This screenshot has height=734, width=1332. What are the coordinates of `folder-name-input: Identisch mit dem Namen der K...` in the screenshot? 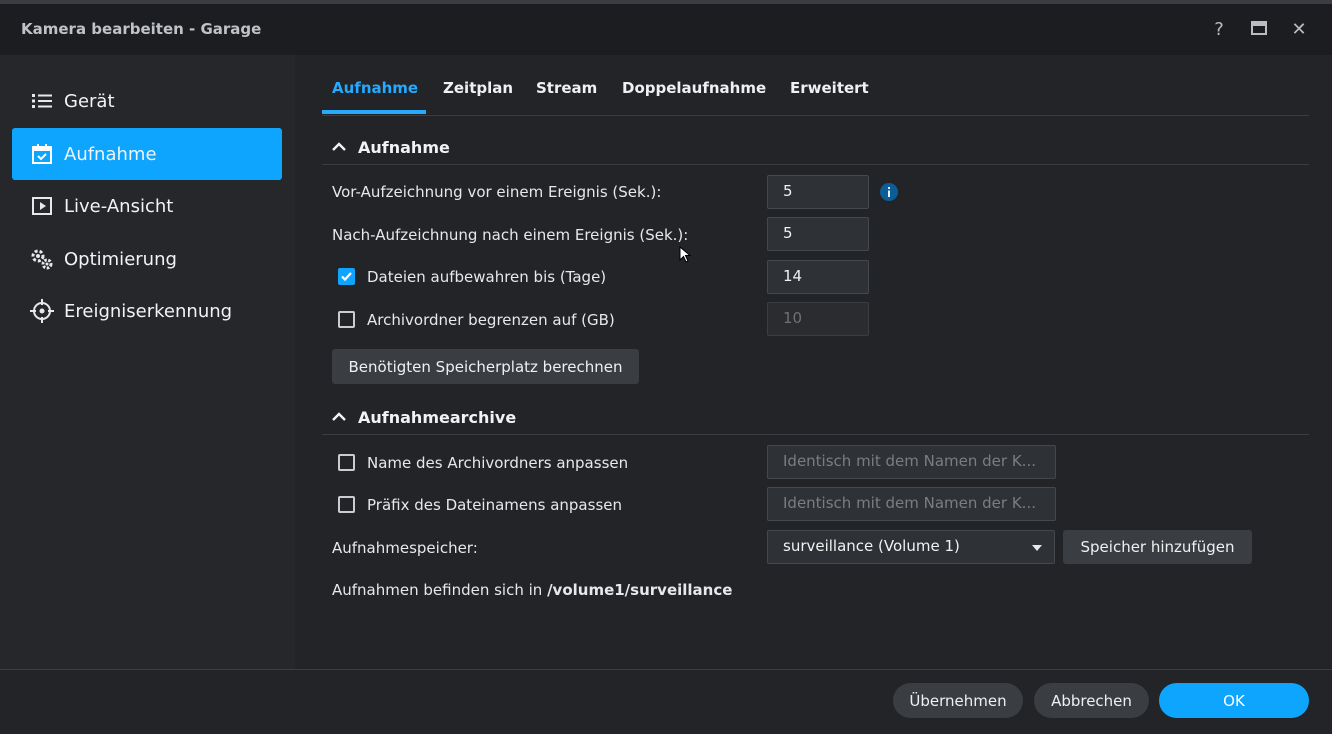 It's located at (911, 462).